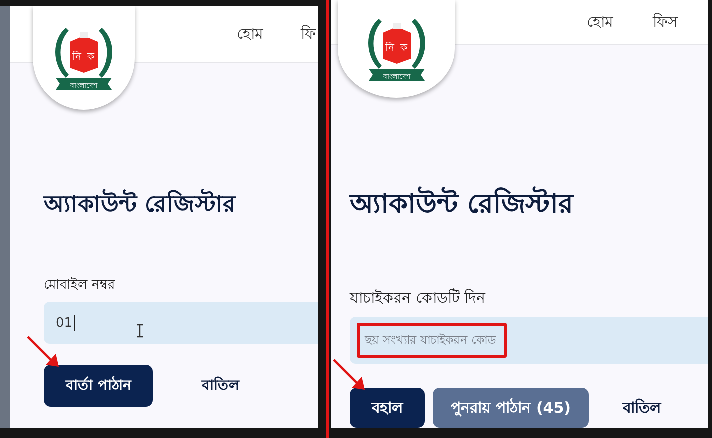 The image size is (712, 438). Describe the element at coordinates (418, 298) in the screenshot. I see `field-label: যাচাইকরন কোডটি দিন` at that location.